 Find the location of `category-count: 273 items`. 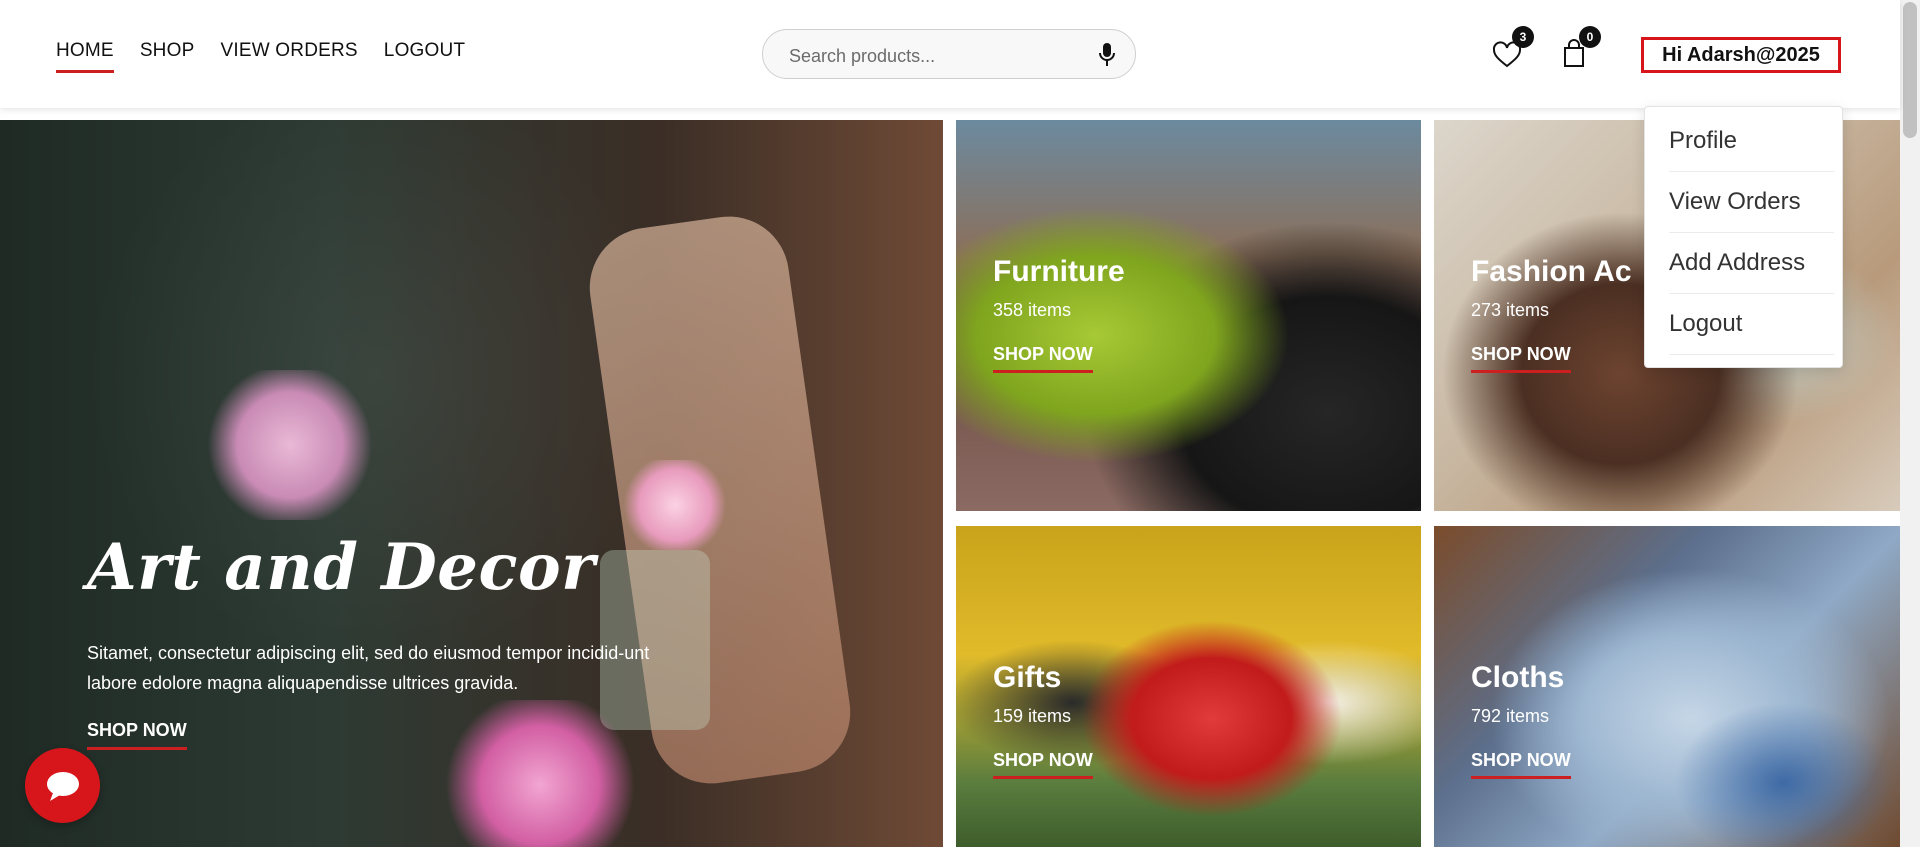

category-count: 273 items is located at coordinates (1510, 310).